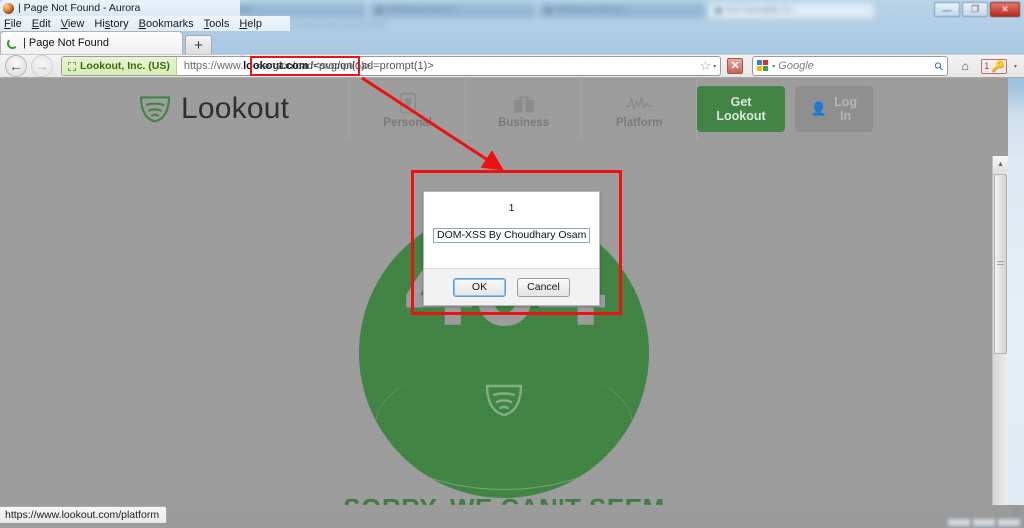 This screenshot has height=528, width=1024. What do you see at coordinates (111, 24) in the screenshot?
I see `menu-history: History` at bounding box center [111, 24].